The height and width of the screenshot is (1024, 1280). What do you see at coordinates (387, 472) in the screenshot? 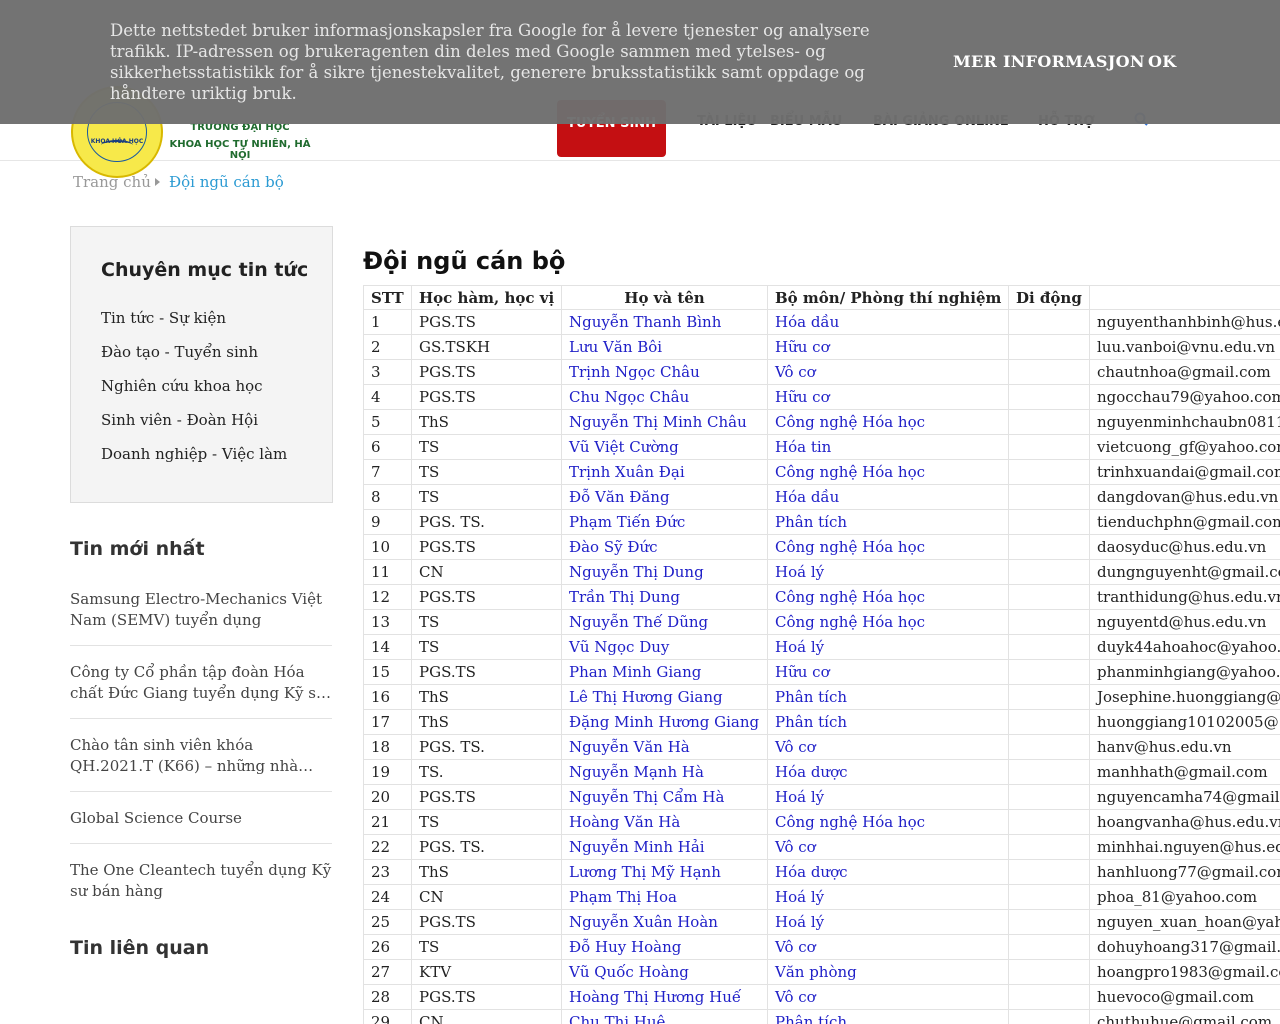
I see `cell-stt: 7` at bounding box center [387, 472].